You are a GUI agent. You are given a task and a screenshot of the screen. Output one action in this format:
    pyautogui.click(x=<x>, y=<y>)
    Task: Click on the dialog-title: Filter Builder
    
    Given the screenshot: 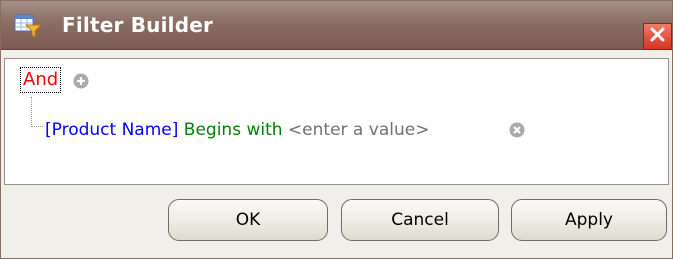 What is the action you would take?
    pyautogui.click(x=138, y=25)
    